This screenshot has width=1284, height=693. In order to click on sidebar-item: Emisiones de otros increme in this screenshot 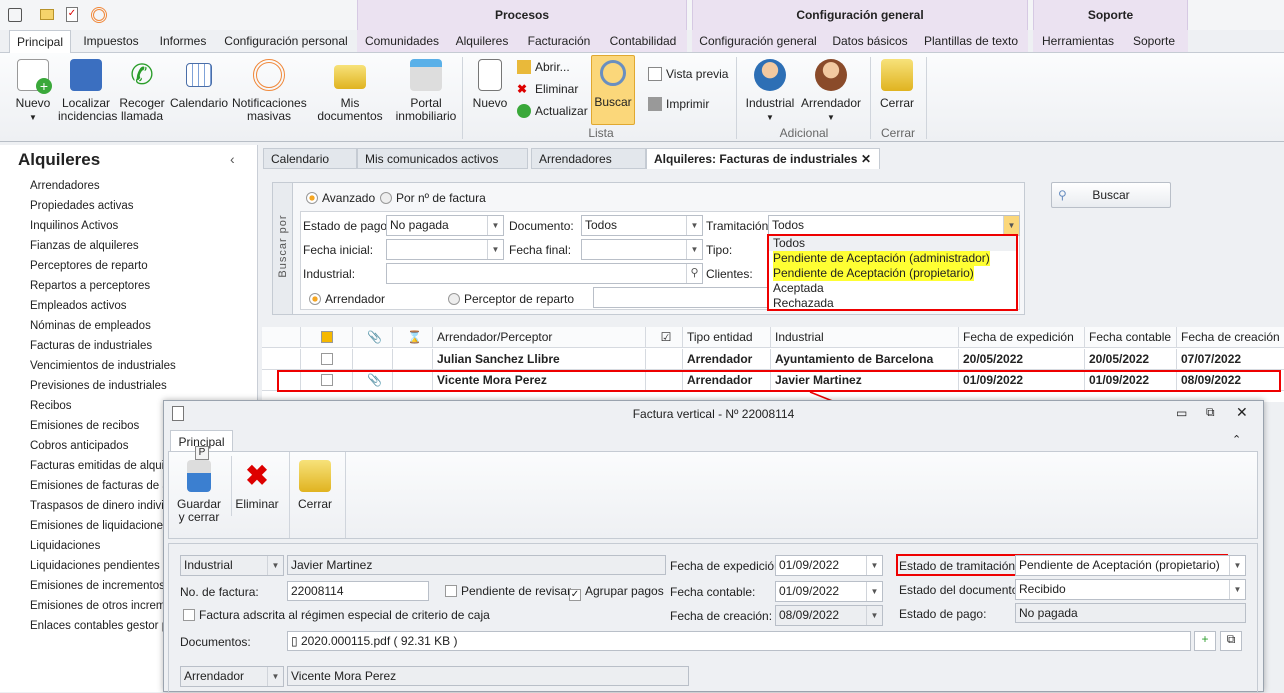, I will do `click(101, 606)`.